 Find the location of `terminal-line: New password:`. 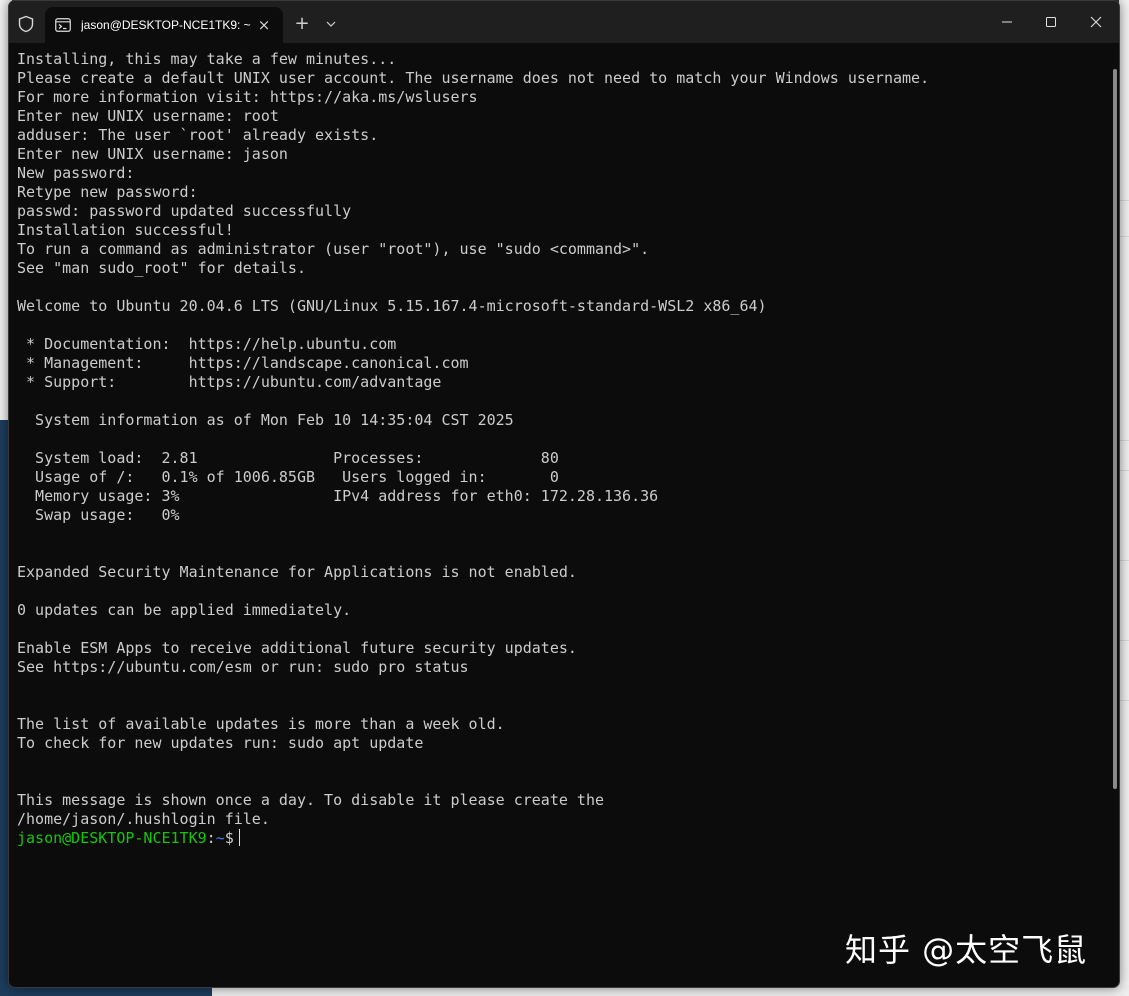

terminal-line: New password: is located at coordinates (76, 173).